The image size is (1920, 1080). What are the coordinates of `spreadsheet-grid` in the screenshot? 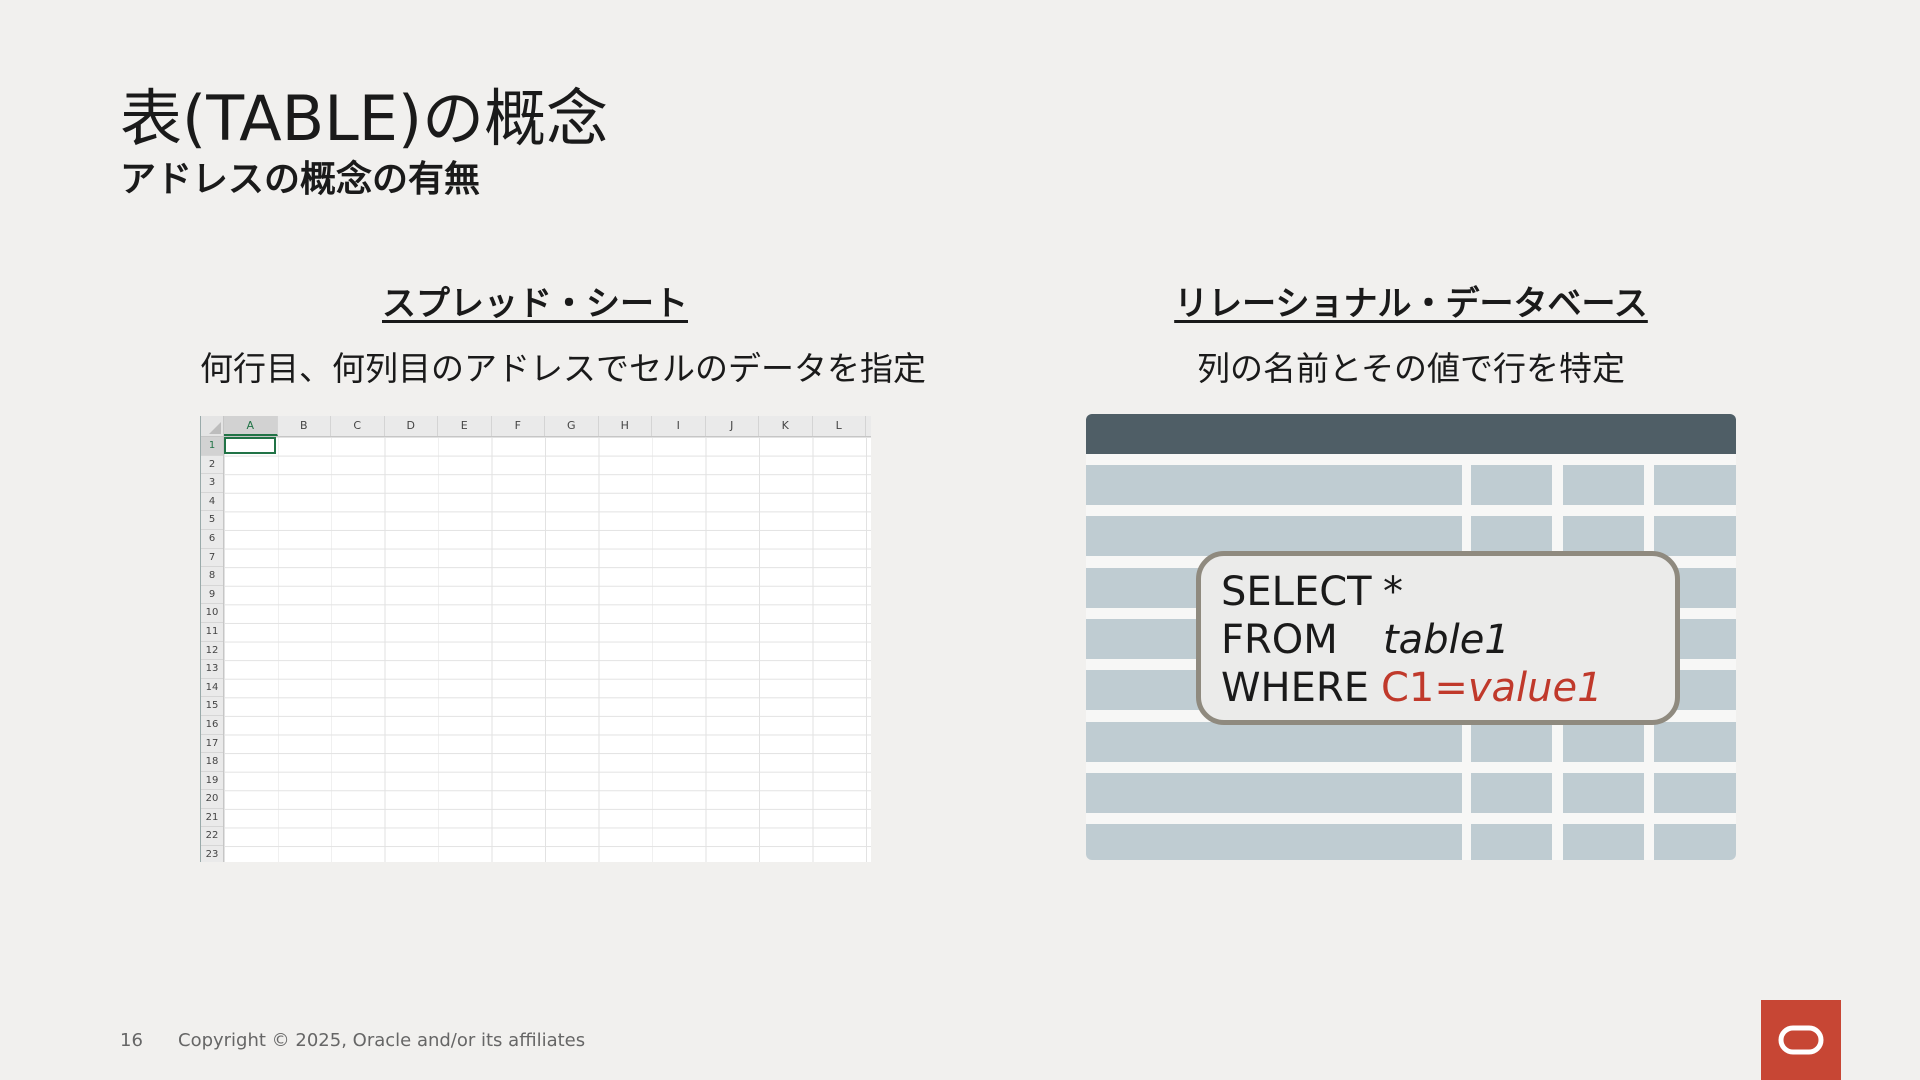 It's located at (547, 649).